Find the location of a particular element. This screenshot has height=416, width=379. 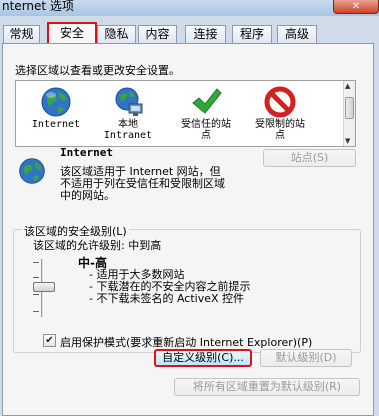

tab-advanced: 高级 is located at coordinates (297, 34).